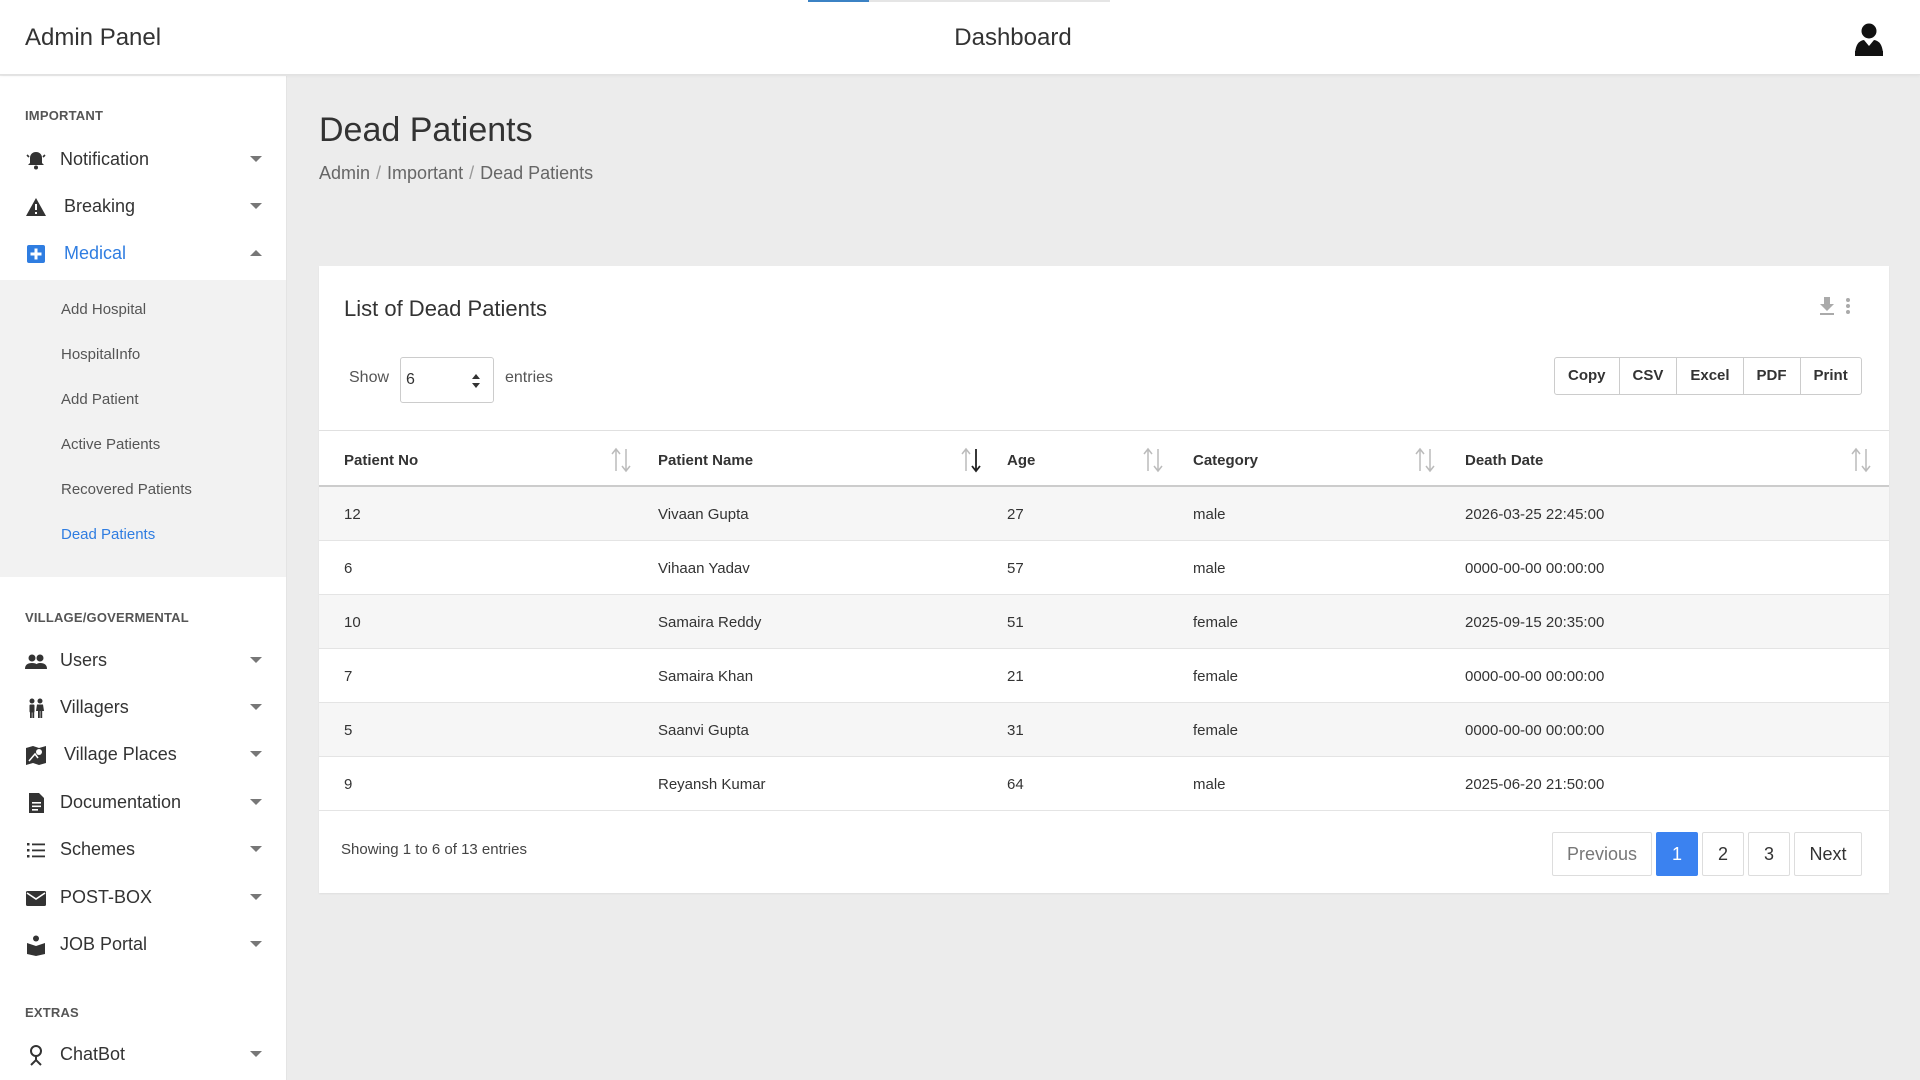 The width and height of the screenshot is (1920, 1080). Describe the element at coordinates (1869, 39) in the screenshot. I see `user-avatar-icon` at that location.